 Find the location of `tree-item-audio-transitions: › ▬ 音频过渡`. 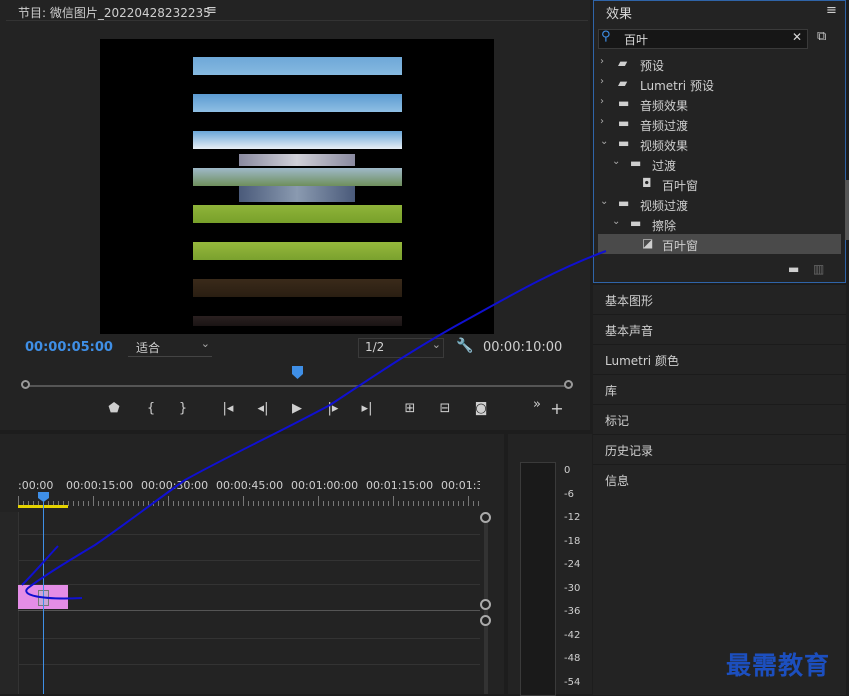

tree-item-audio-transitions: › ▬ 音频过渡 is located at coordinates (719, 124).